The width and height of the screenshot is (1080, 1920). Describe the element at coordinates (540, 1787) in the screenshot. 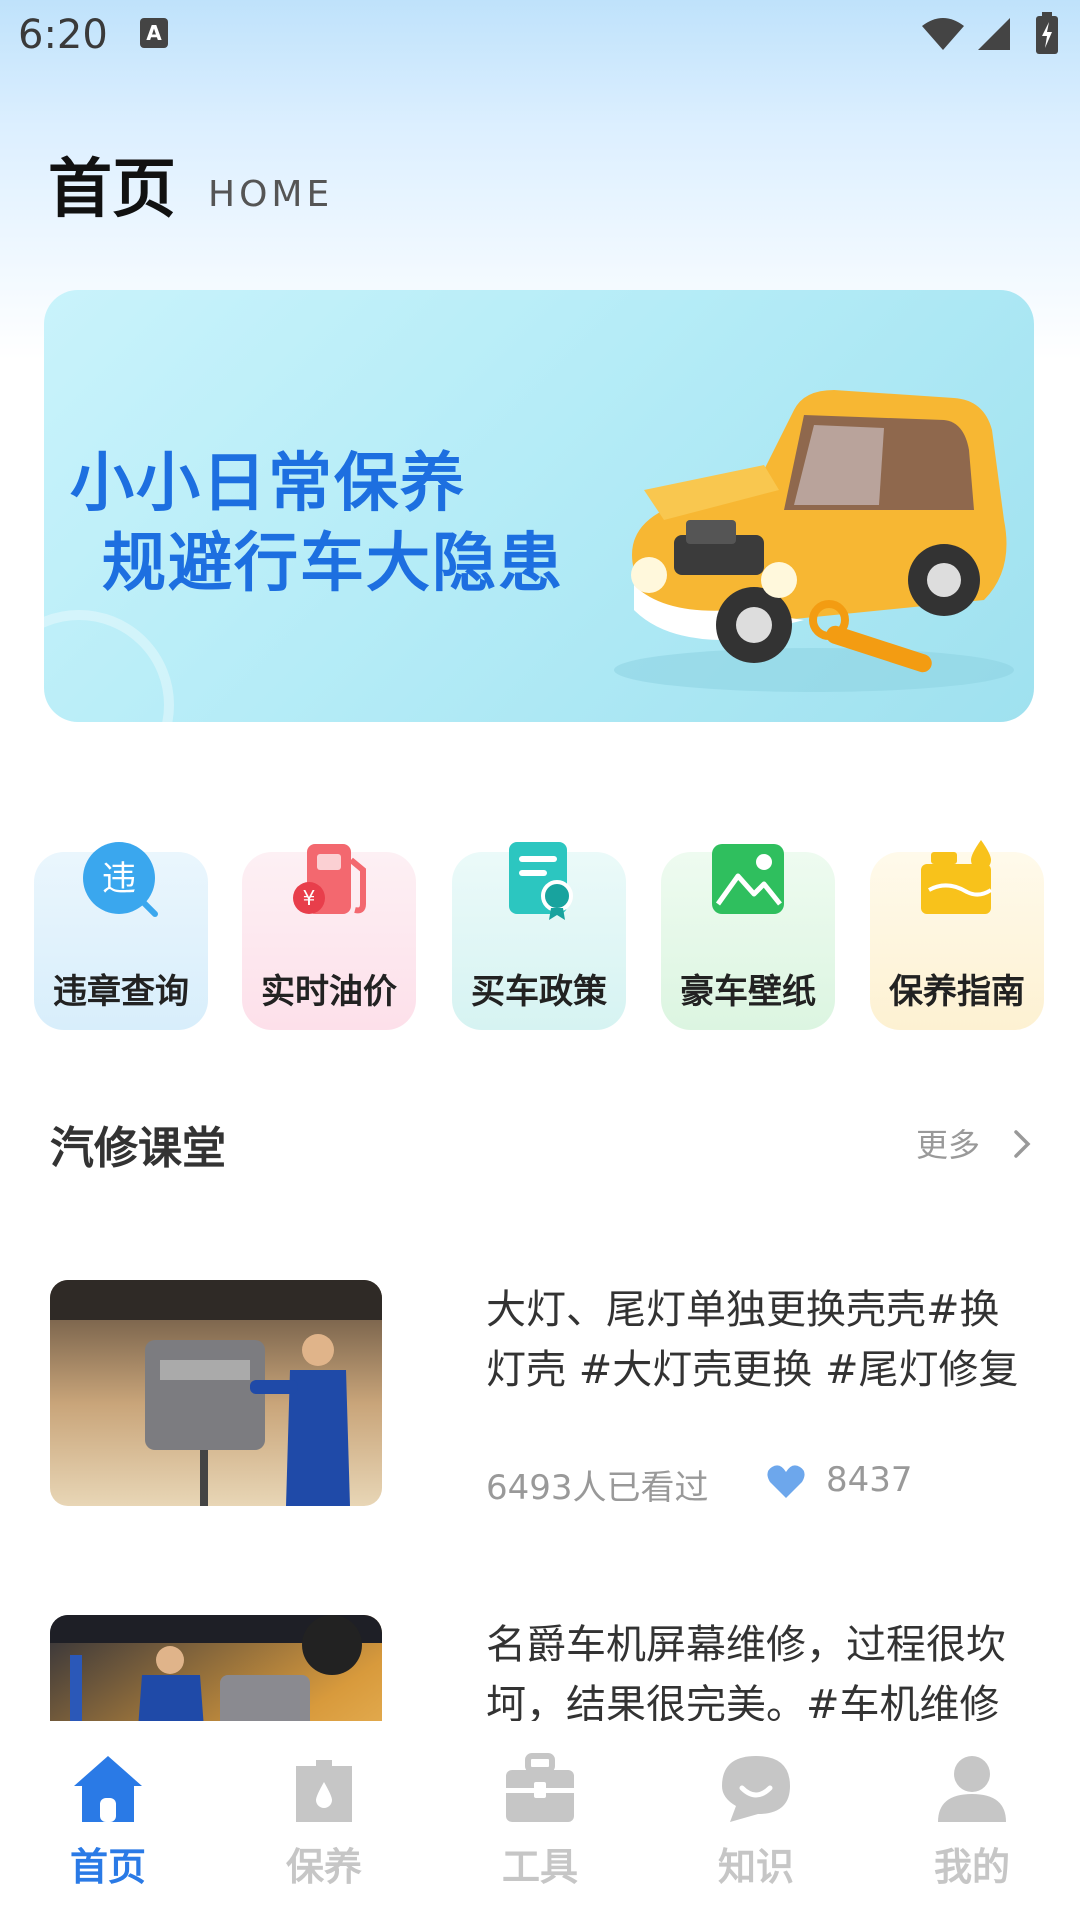

I see `toolbox-icon` at that location.